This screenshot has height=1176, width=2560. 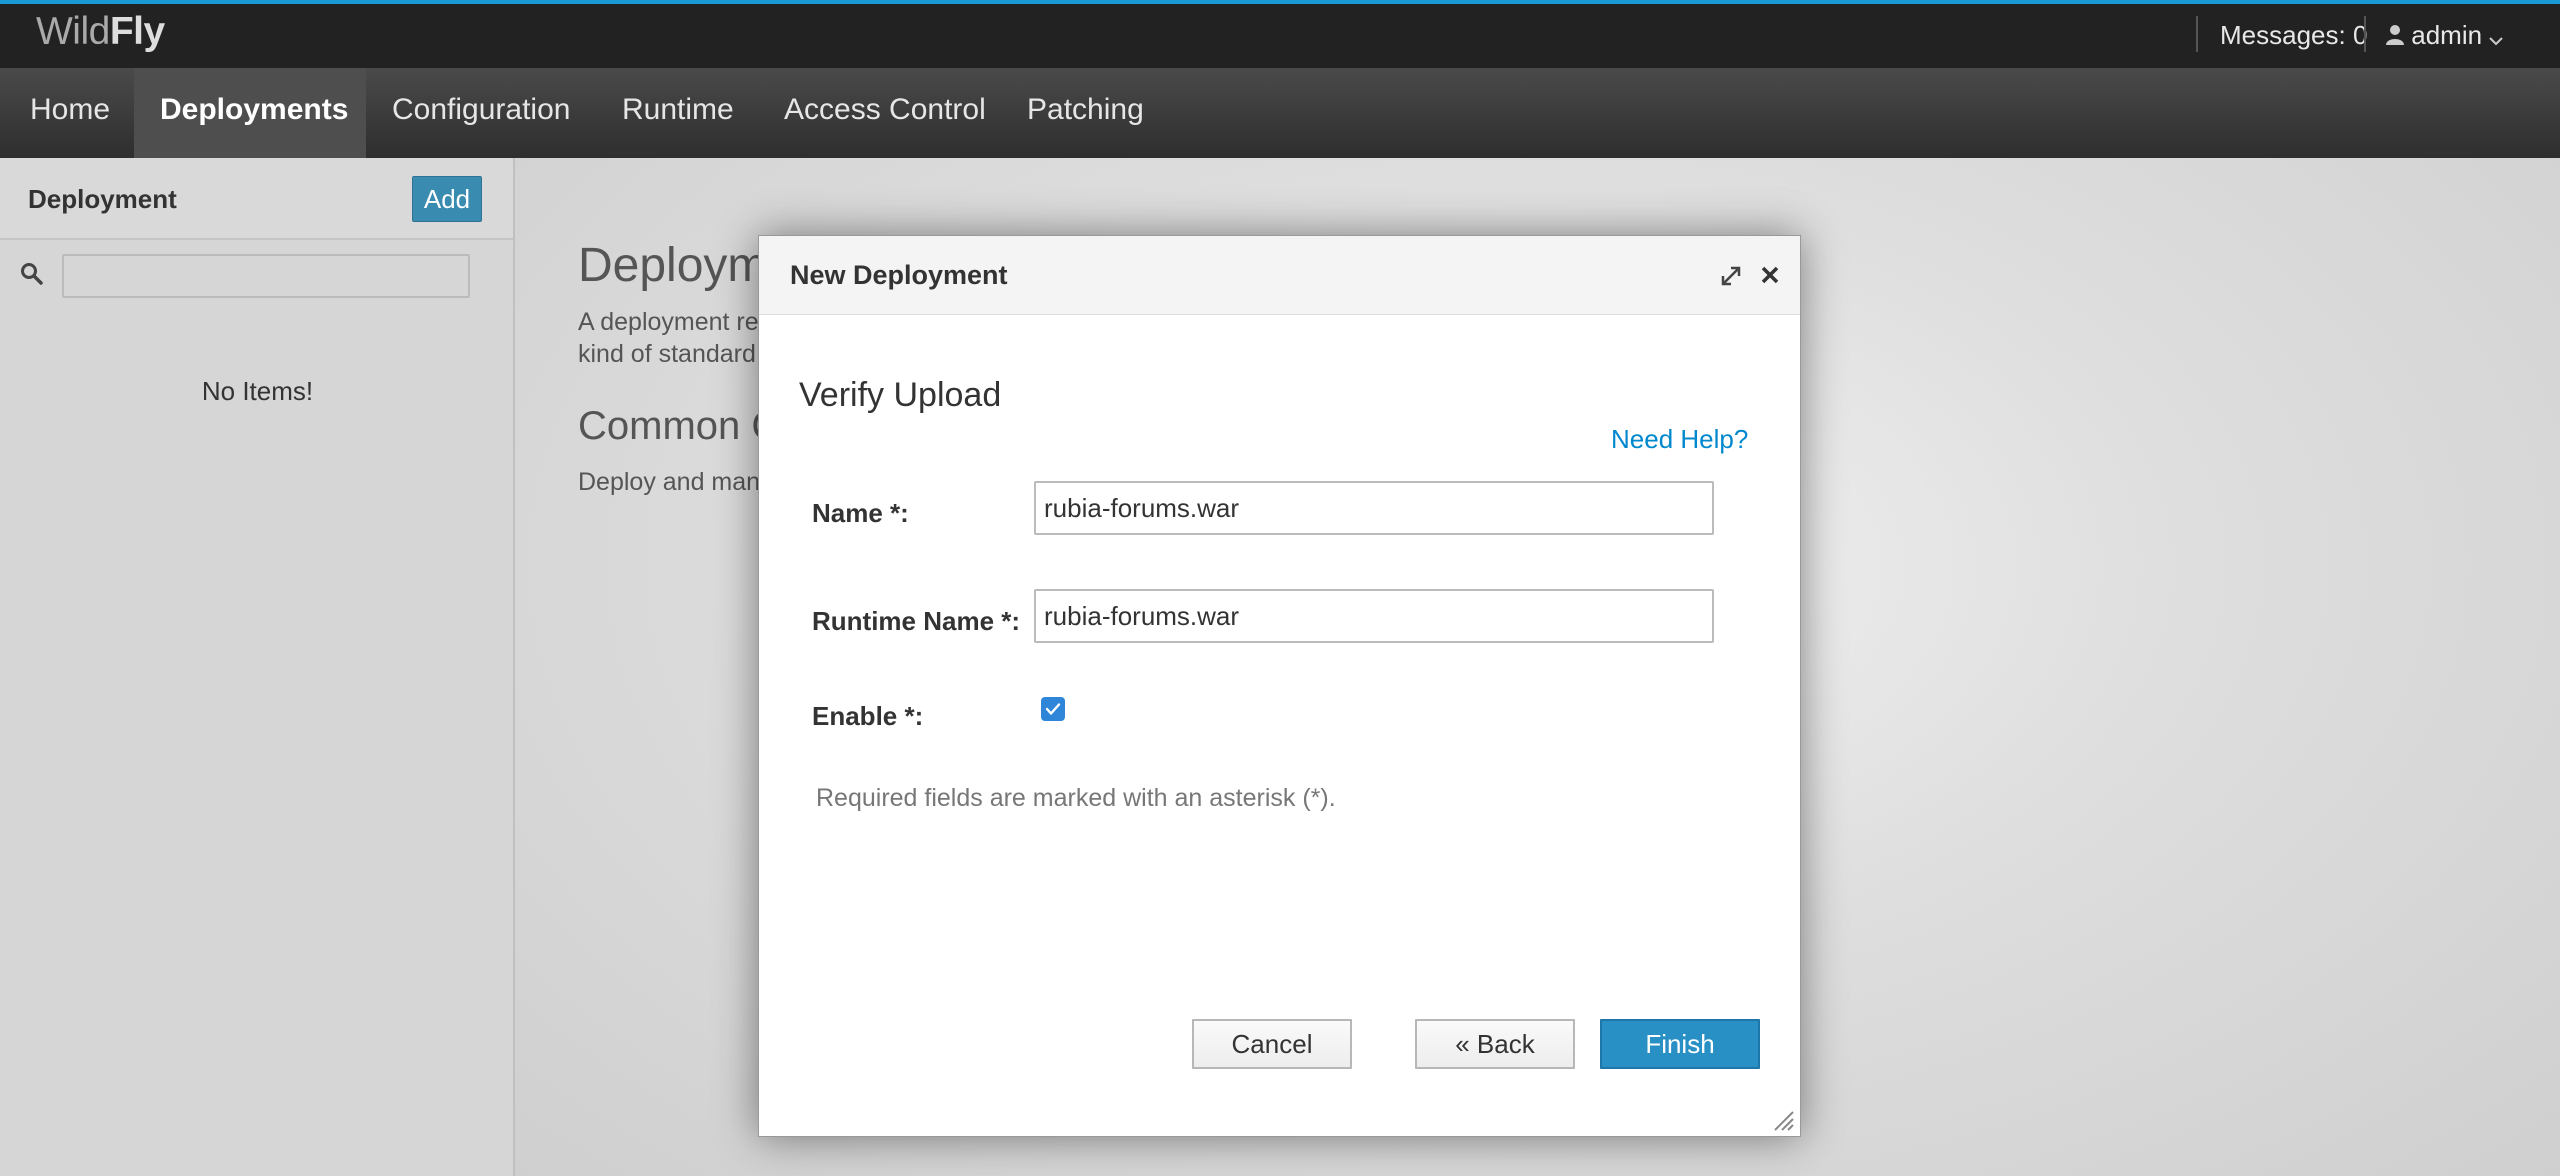 I want to click on back-button: « Back, so click(x=1495, y=1044).